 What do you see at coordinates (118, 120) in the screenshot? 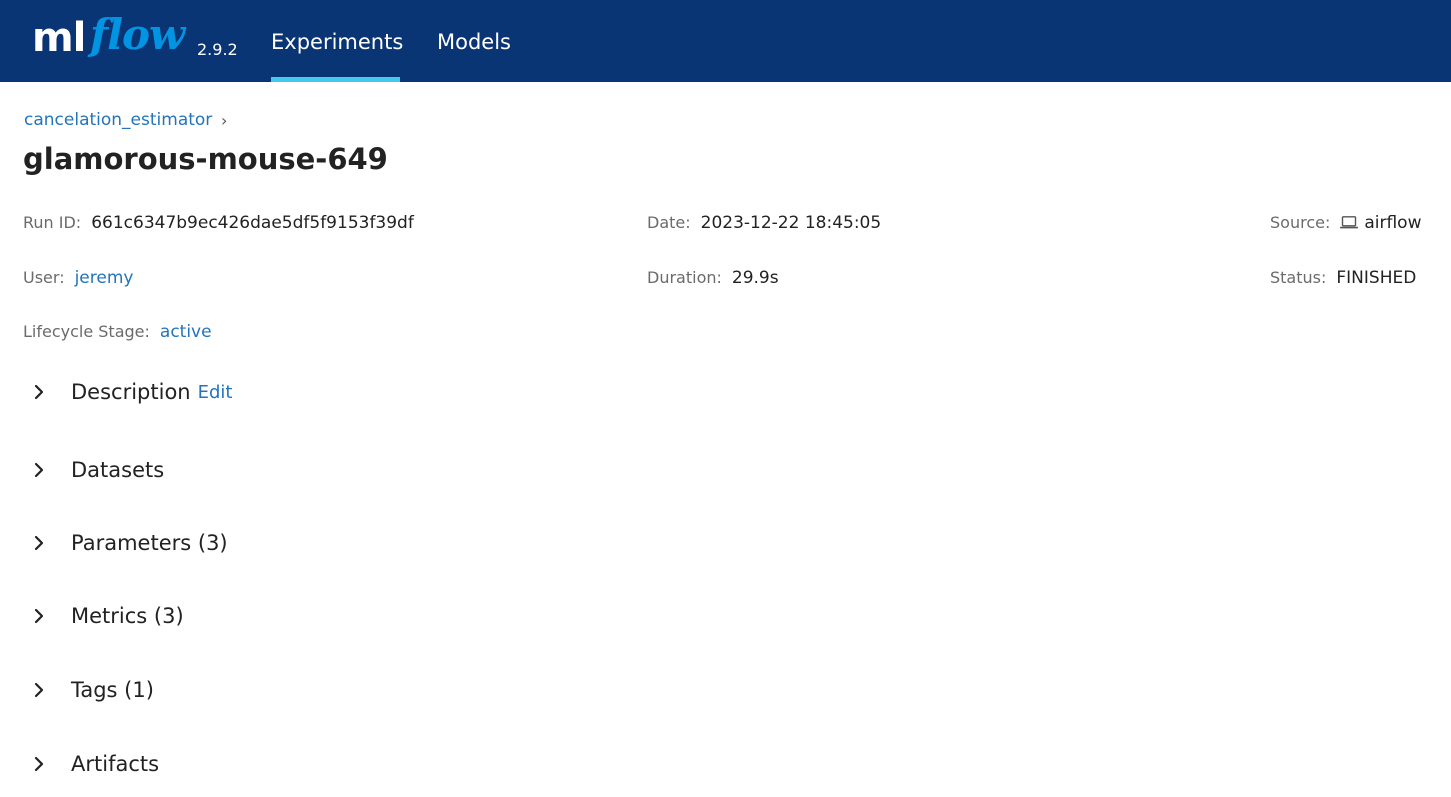
I see `breadcrumb-experiment-link: cancelation_estimator` at bounding box center [118, 120].